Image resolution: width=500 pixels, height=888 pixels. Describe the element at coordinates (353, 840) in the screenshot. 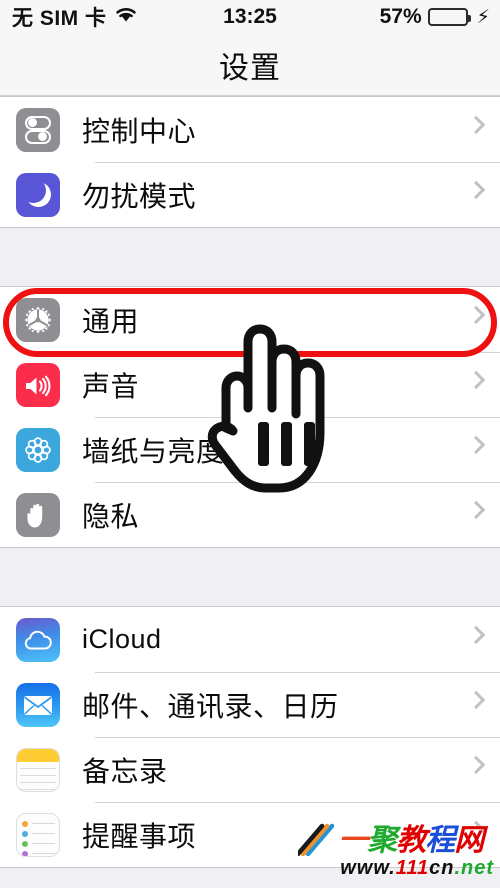

I see `watermark-char: 一` at that location.